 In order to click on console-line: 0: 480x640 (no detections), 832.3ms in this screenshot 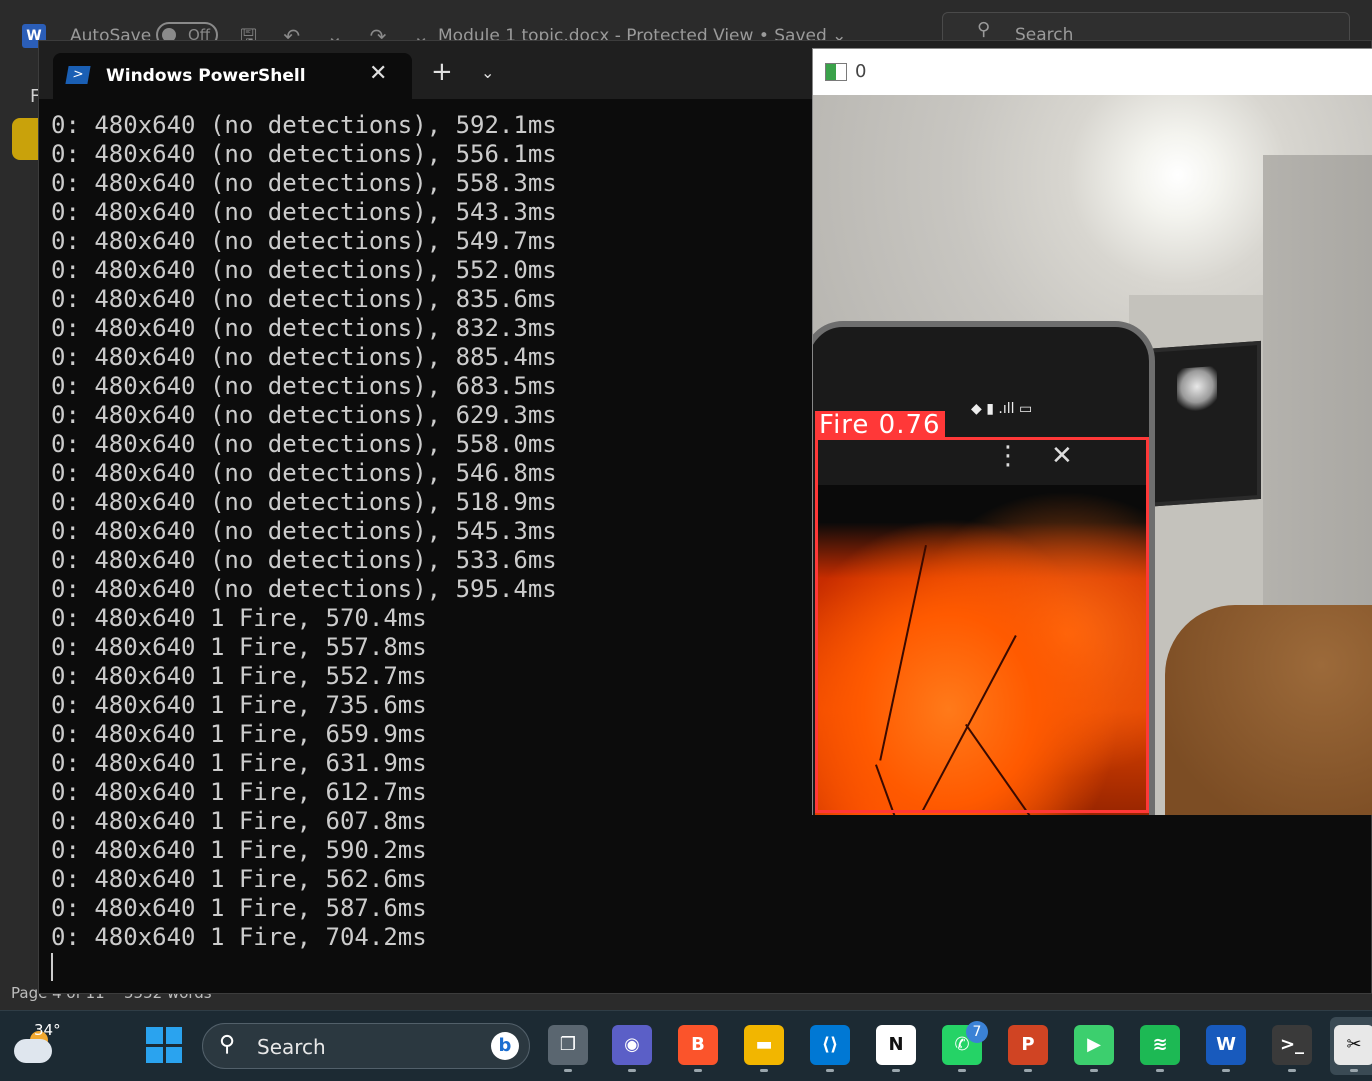, I will do `click(304, 328)`.